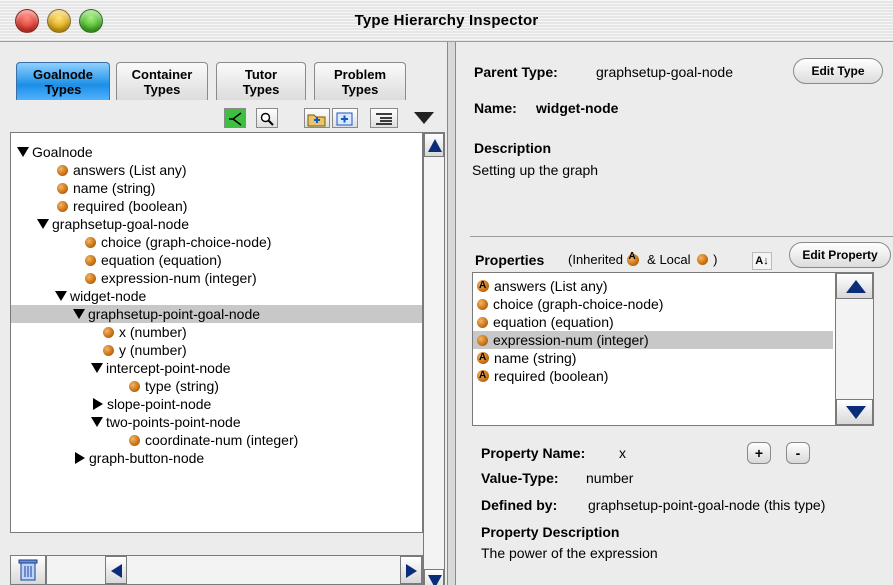 This screenshot has height=585, width=893. Describe the element at coordinates (216, 260) in the screenshot. I see `tree-leaf-item: equation (equation)` at that location.